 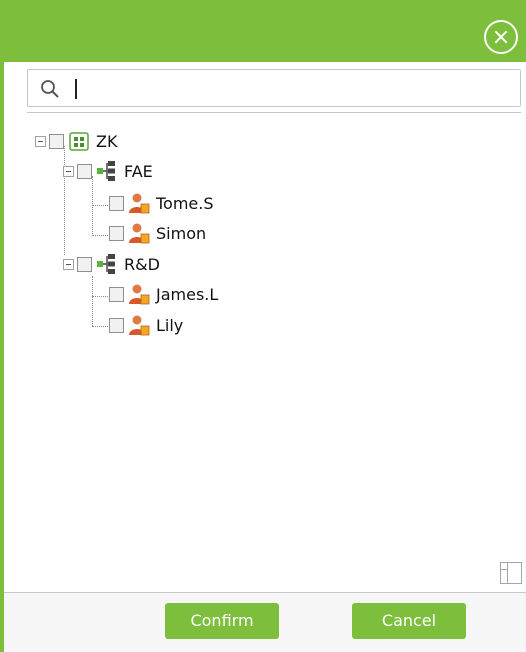 I want to click on search-input, so click(x=292, y=88).